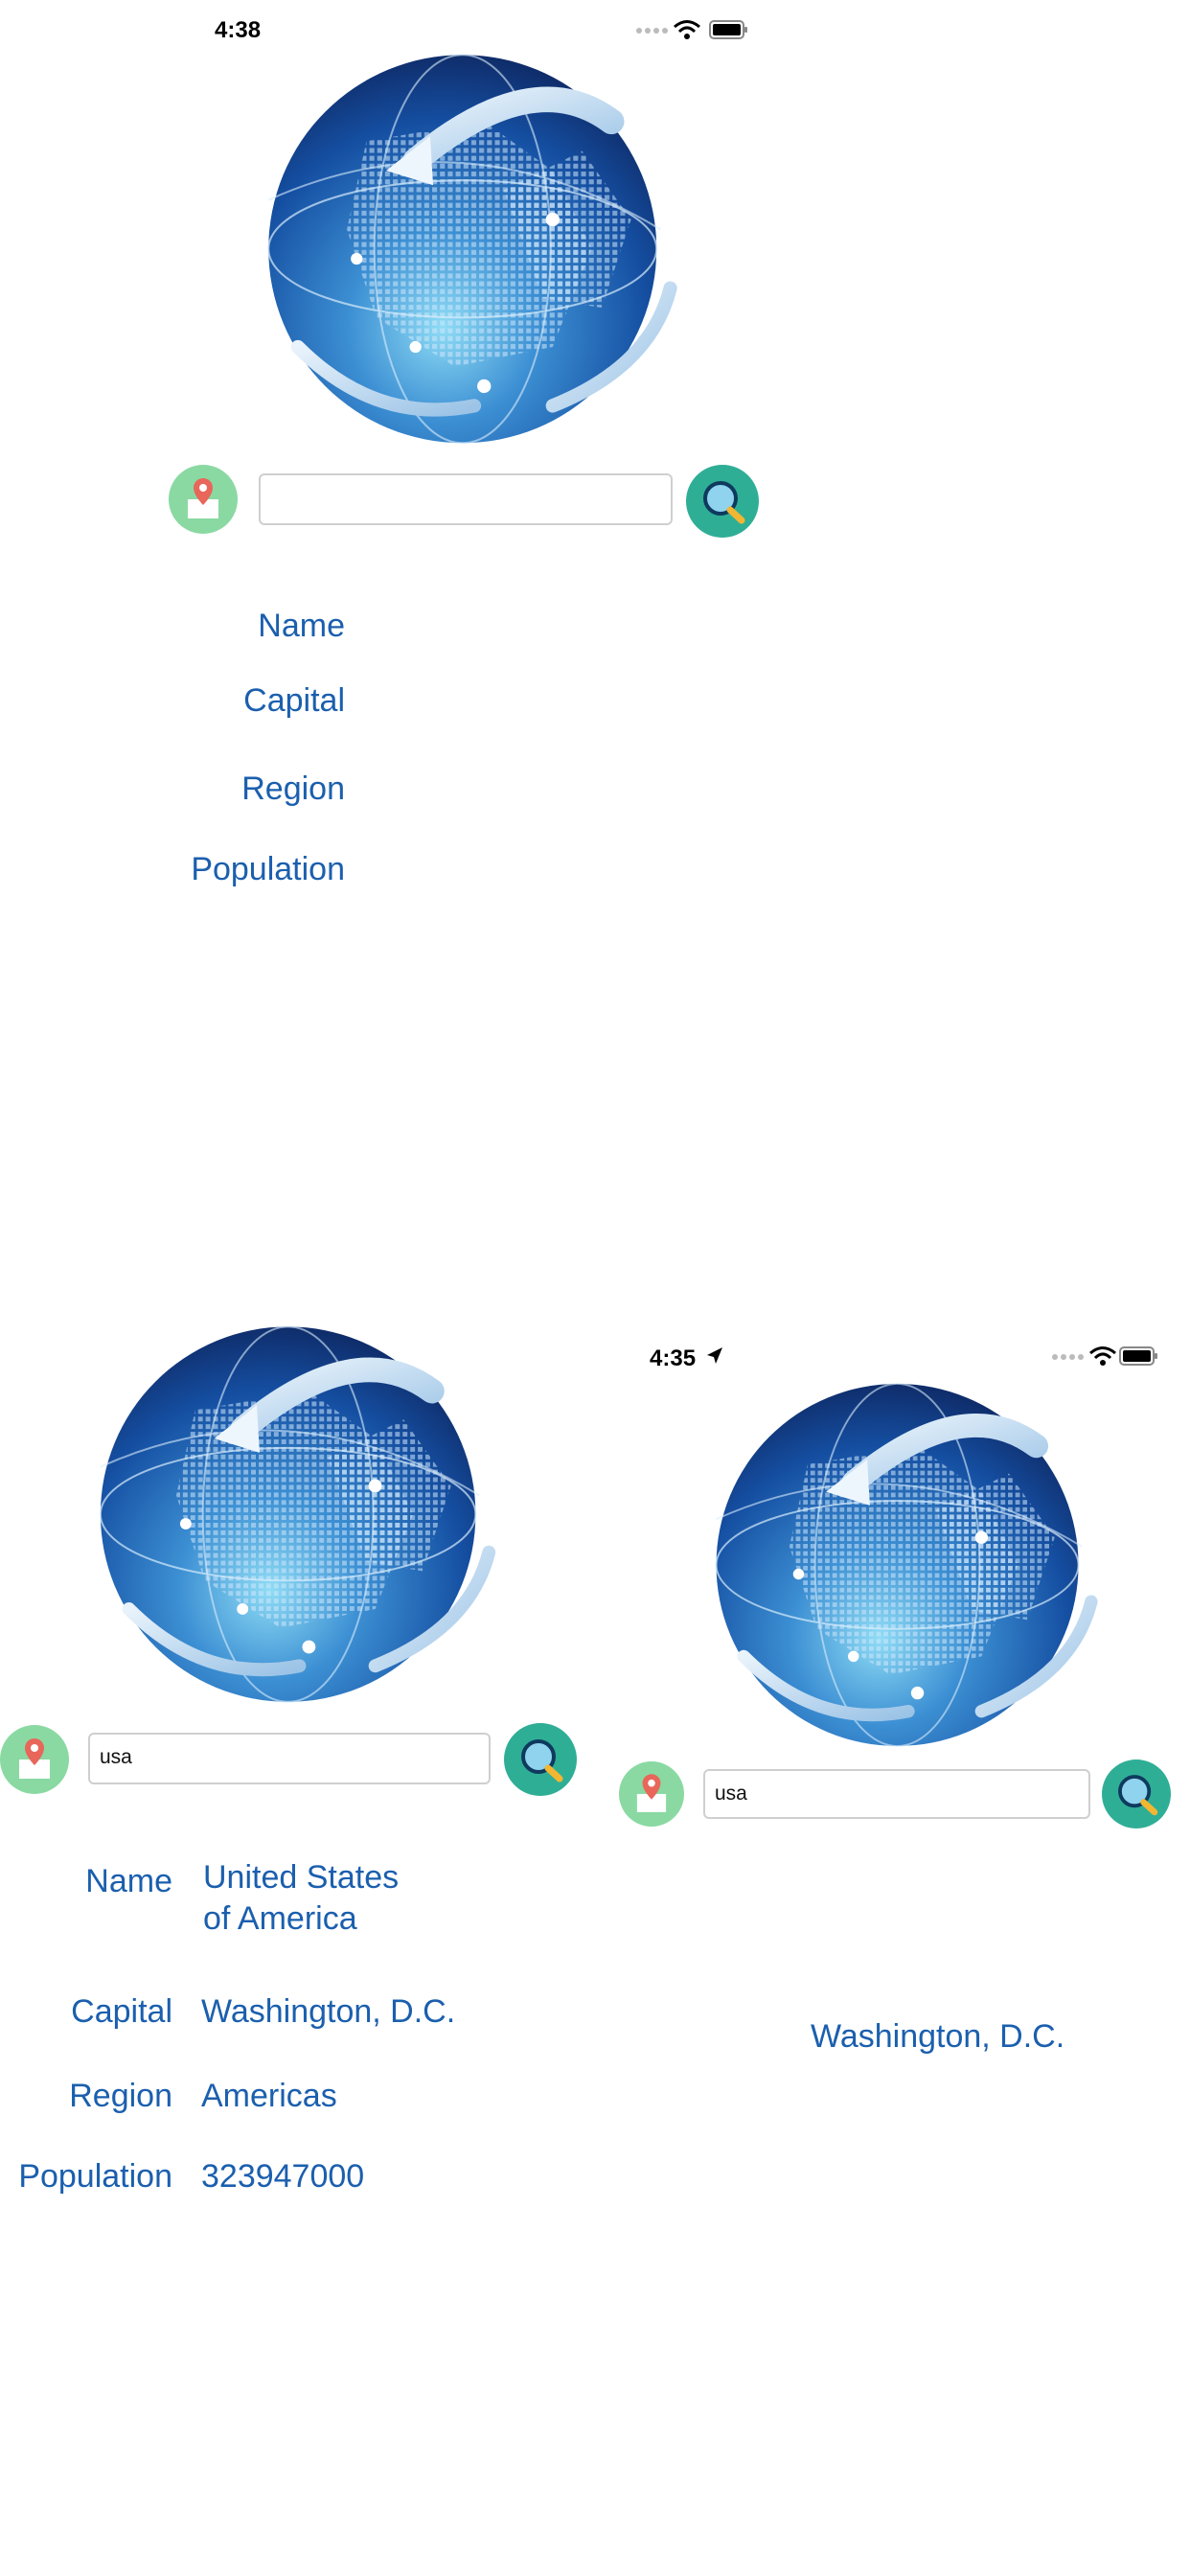  I want to click on population-value: 323947000, so click(283, 2176).